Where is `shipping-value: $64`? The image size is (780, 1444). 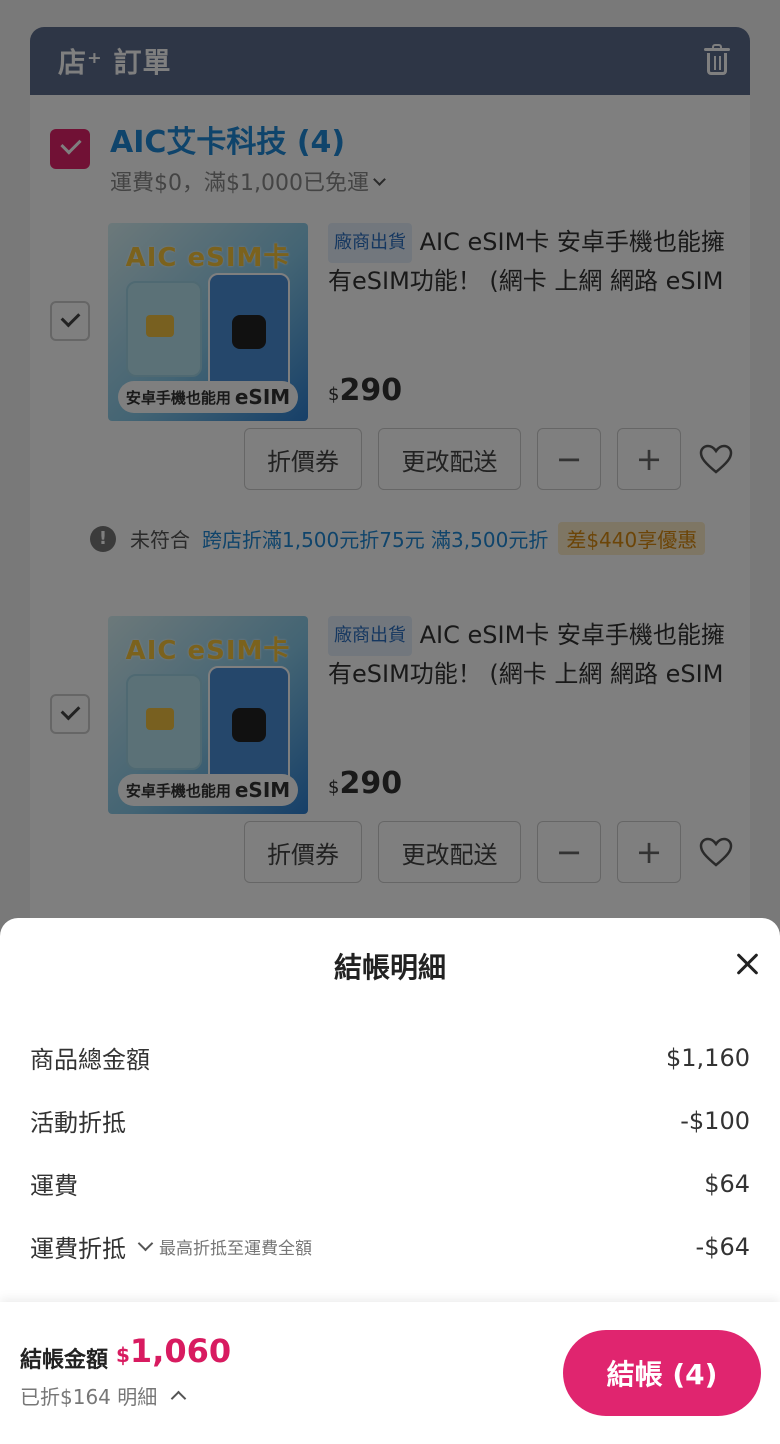 shipping-value: $64 is located at coordinates (727, 1183).